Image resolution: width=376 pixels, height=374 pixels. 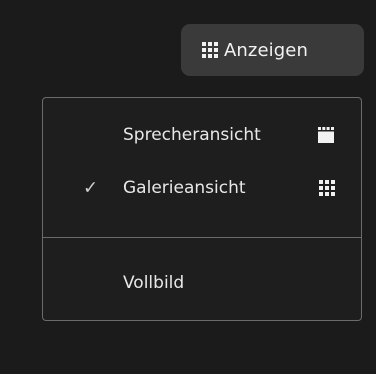 I want to click on grid-icon, so click(x=210, y=50).